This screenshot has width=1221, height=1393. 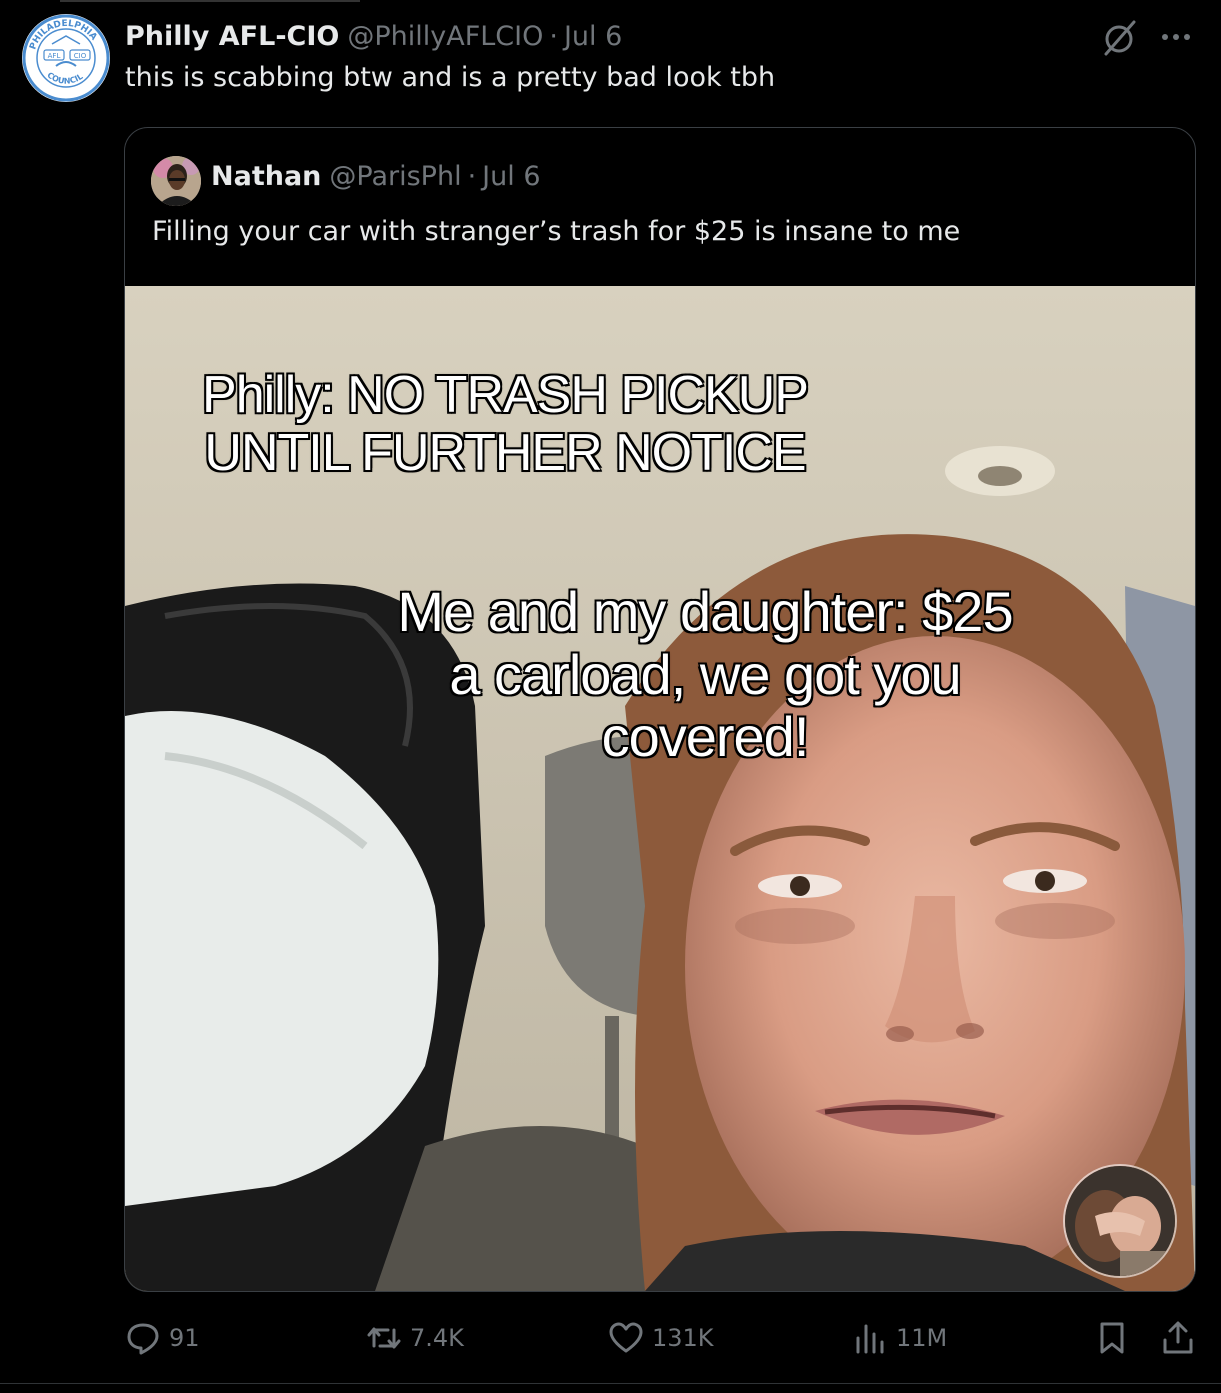 I want to click on repost-count: 7.4K, so click(x=437, y=1338).